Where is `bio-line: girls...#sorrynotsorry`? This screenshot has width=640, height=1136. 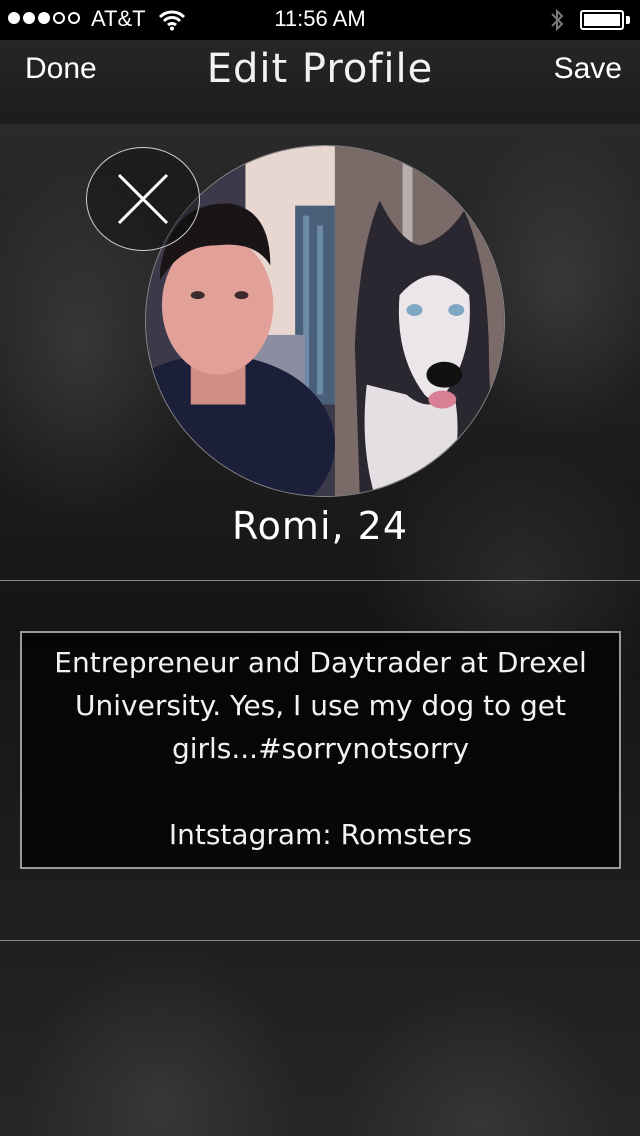 bio-line: girls...#sorrynotsorry is located at coordinates (320, 748).